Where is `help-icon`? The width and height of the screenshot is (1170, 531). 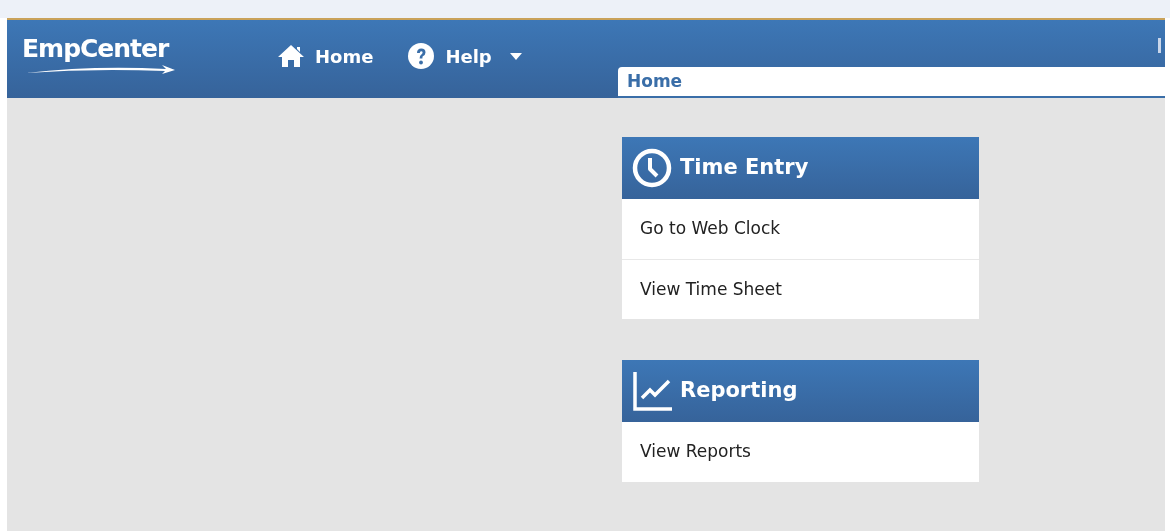
help-icon is located at coordinates (421, 56).